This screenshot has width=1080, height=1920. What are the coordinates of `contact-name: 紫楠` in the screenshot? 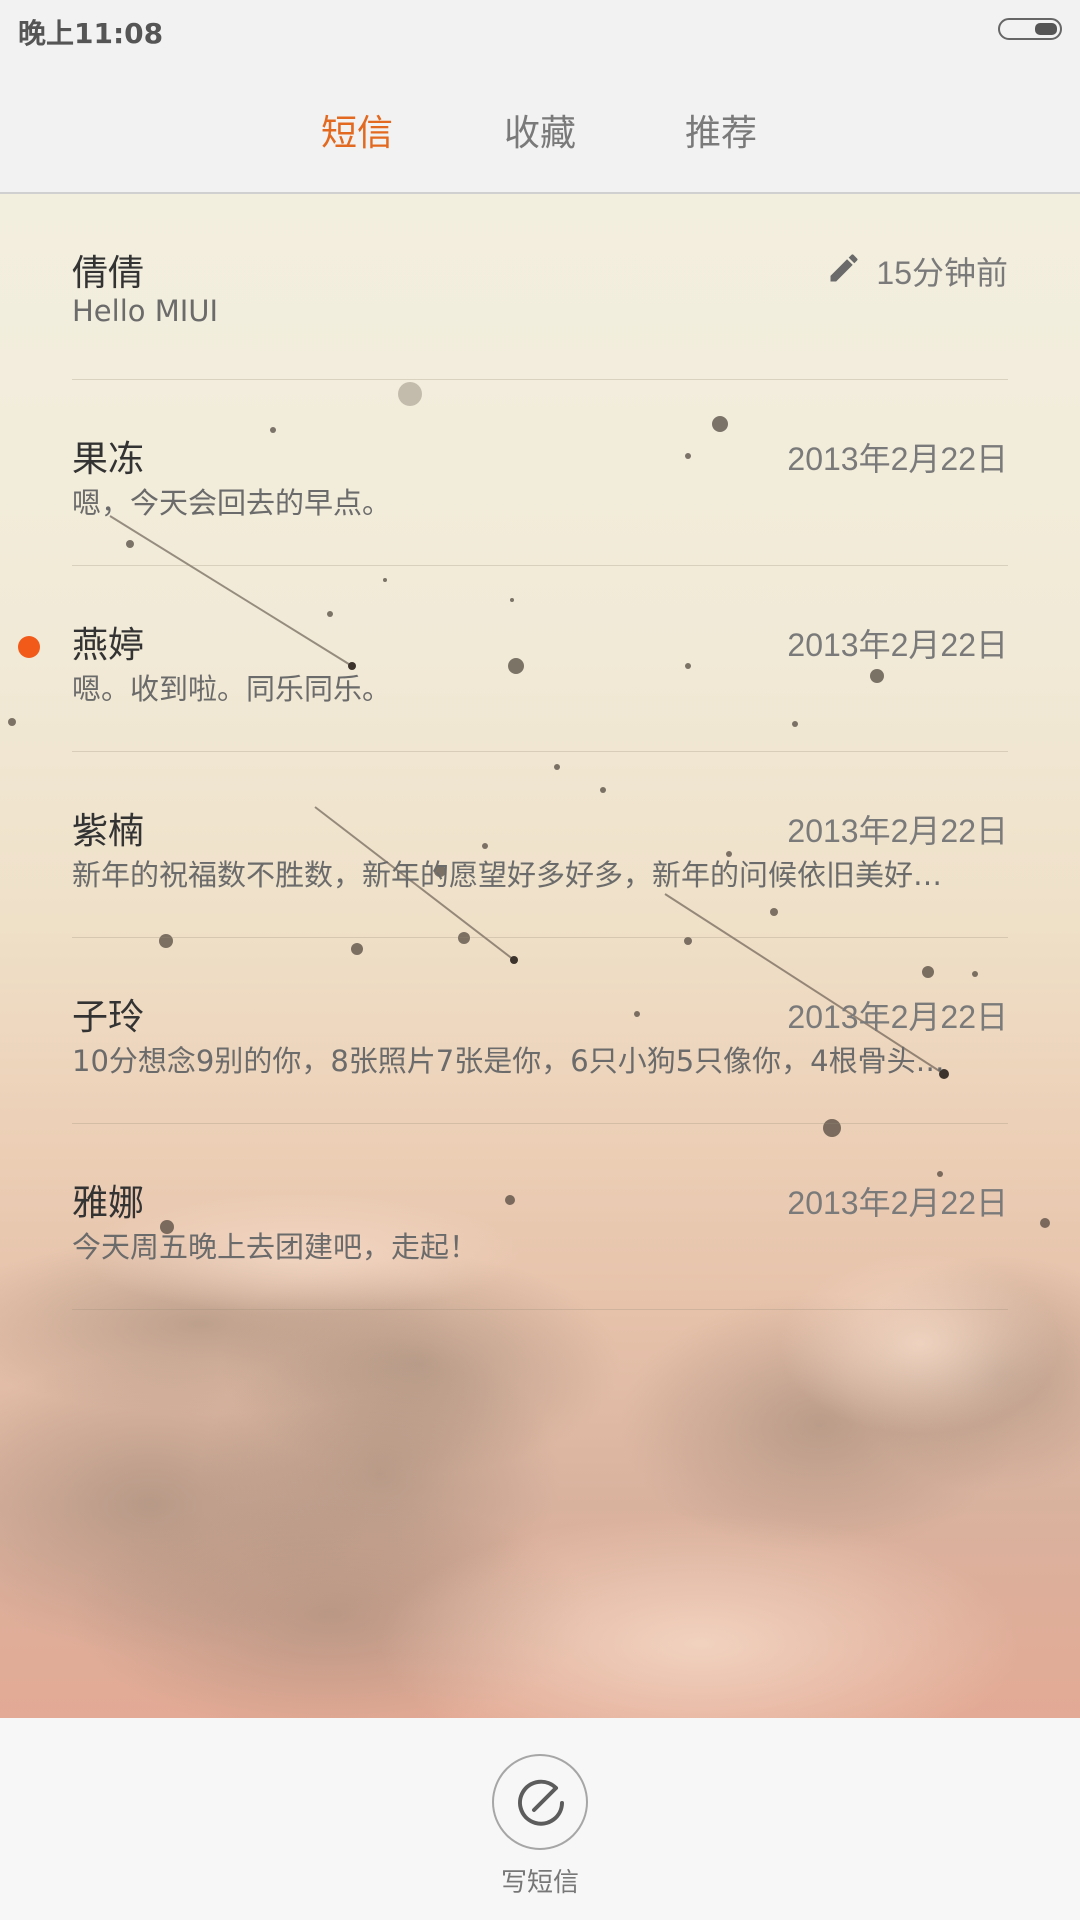 It's located at (108, 831).